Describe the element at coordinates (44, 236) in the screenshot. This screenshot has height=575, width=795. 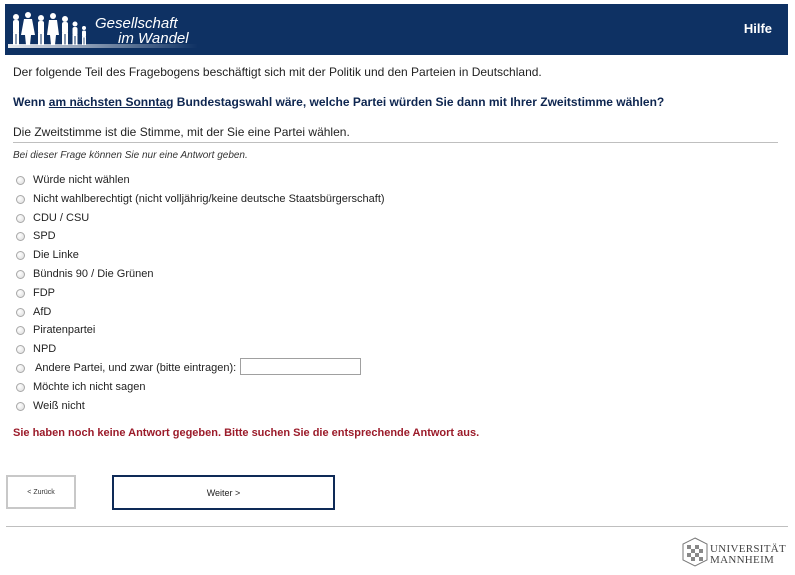
I see `option-label: SPD` at that location.